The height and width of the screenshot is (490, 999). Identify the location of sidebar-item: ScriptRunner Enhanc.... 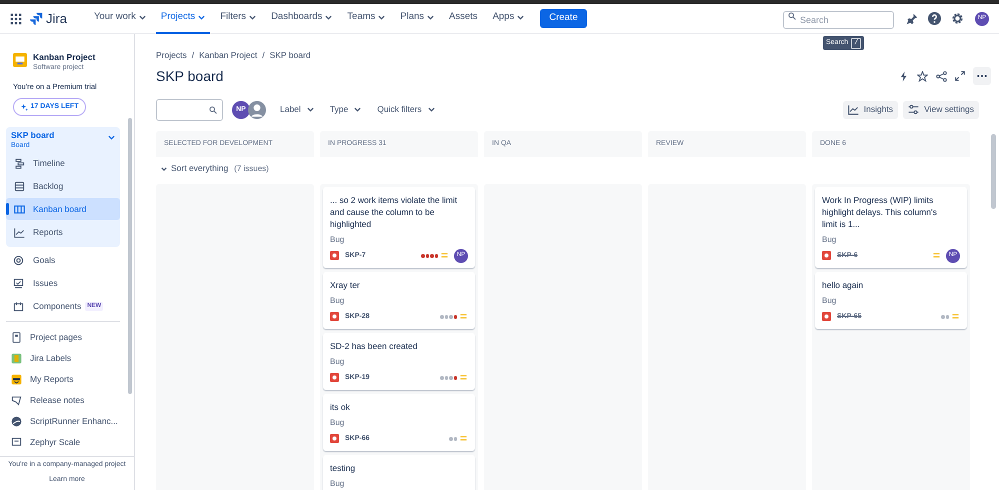
(63, 421).